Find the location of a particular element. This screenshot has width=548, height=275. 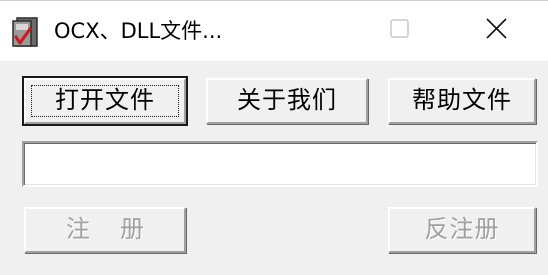

help-file-button: 帮助文件 is located at coordinates (462, 101).